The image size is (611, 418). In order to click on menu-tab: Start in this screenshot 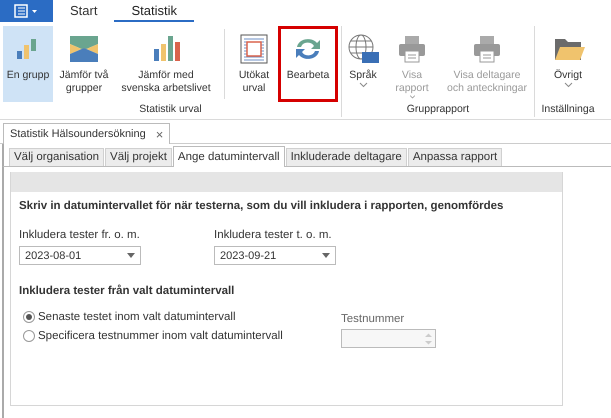, I will do `click(83, 11)`.